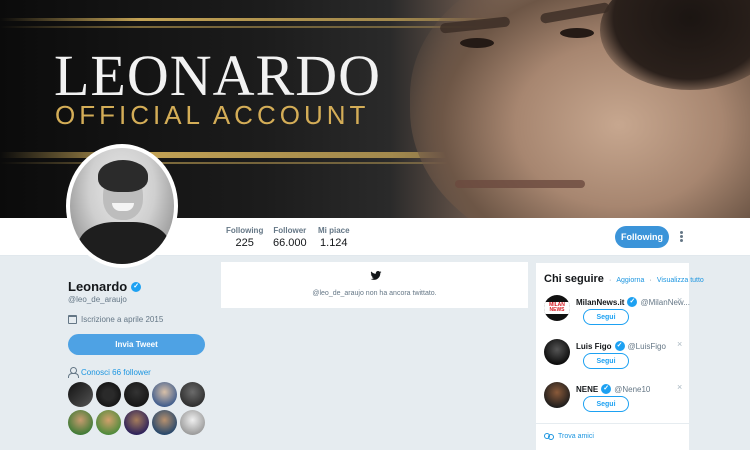  What do you see at coordinates (574, 279) in the screenshot?
I see `who-to-follow-title: Chi seguire` at bounding box center [574, 279].